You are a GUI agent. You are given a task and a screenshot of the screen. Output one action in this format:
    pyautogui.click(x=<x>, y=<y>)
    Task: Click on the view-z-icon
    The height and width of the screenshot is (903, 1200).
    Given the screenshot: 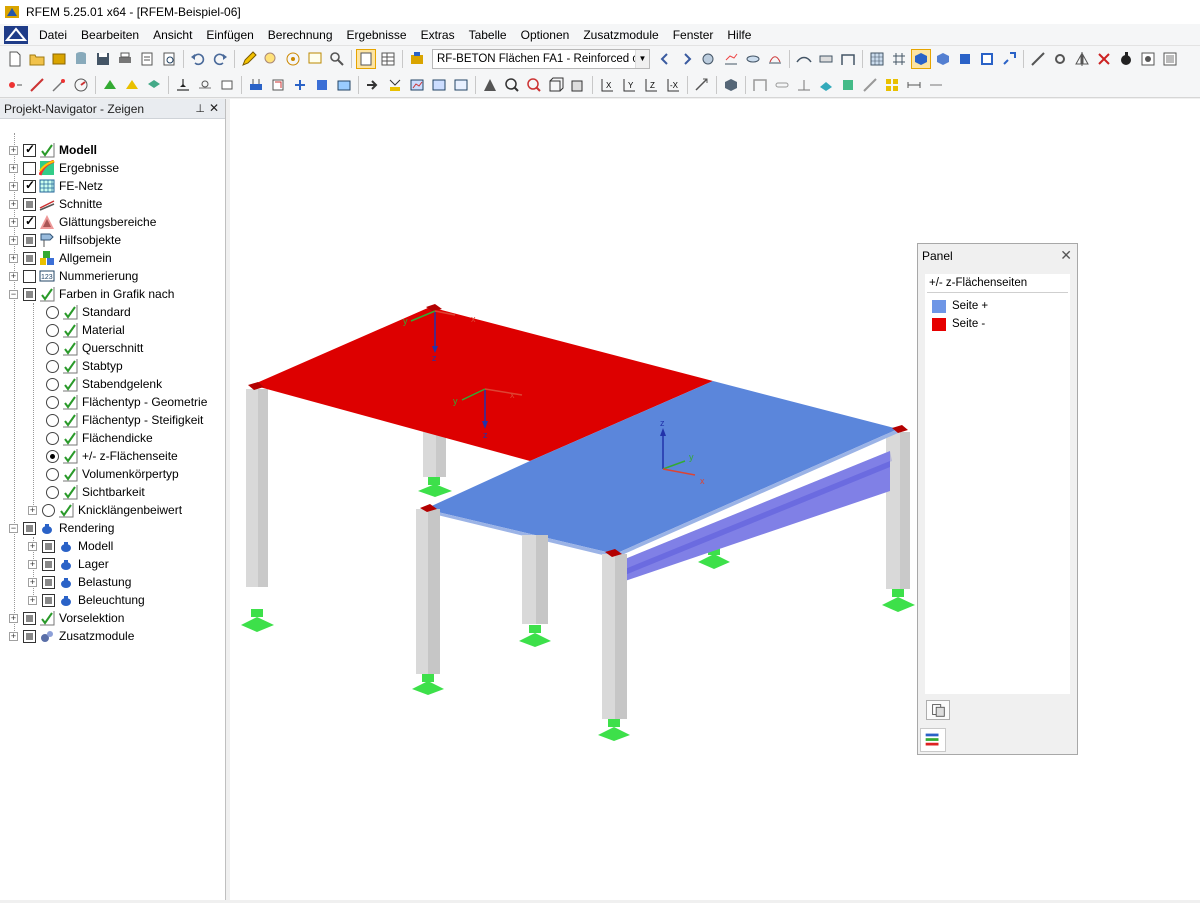 What is the action you would take?
    pyautogui.click(x=987, y=59)
    